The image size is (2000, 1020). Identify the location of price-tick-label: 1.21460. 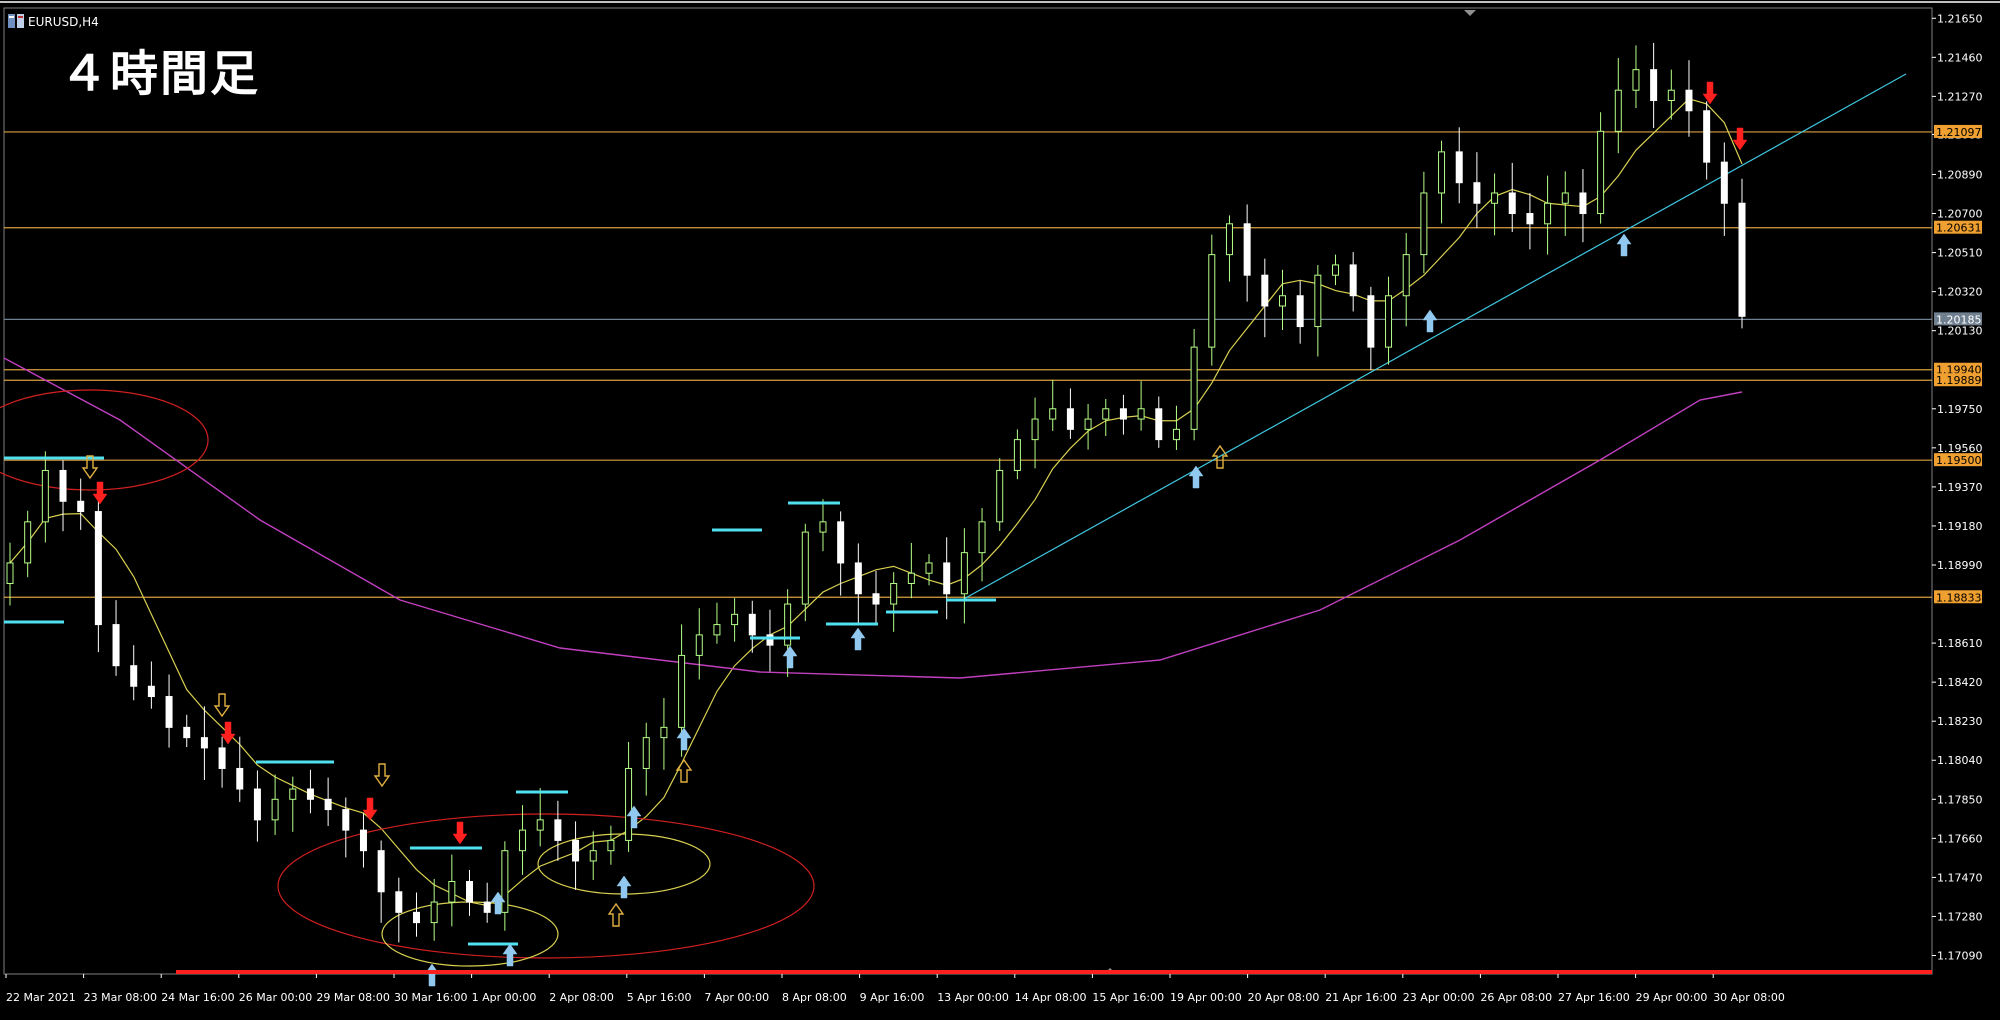
(1960, 57).